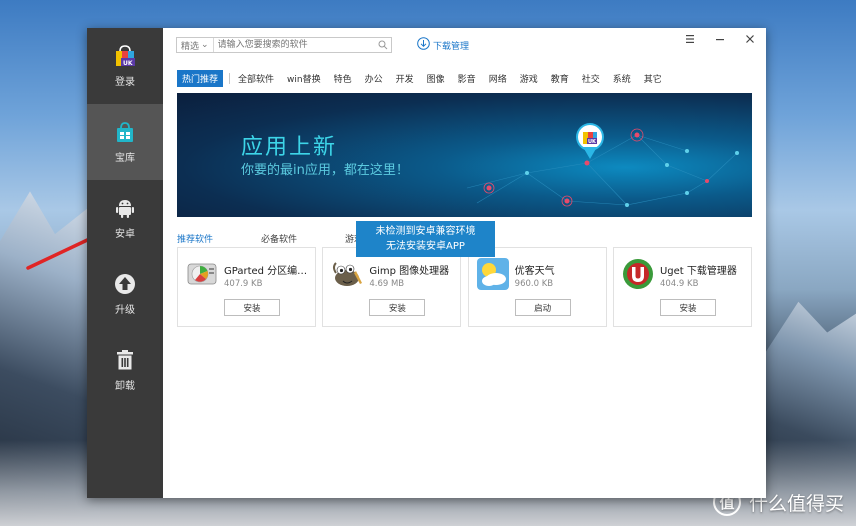  What do you see at coordinates (560, 78) in the screenshot?
I see `category-tab: 教育` at bounding box center [560, 78].